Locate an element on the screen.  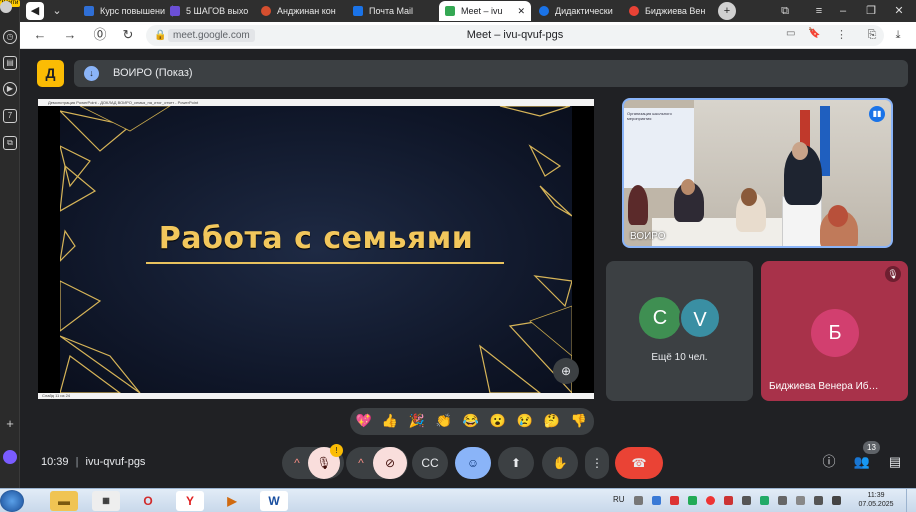
word-icon: W is located at coordinates (274, 501).